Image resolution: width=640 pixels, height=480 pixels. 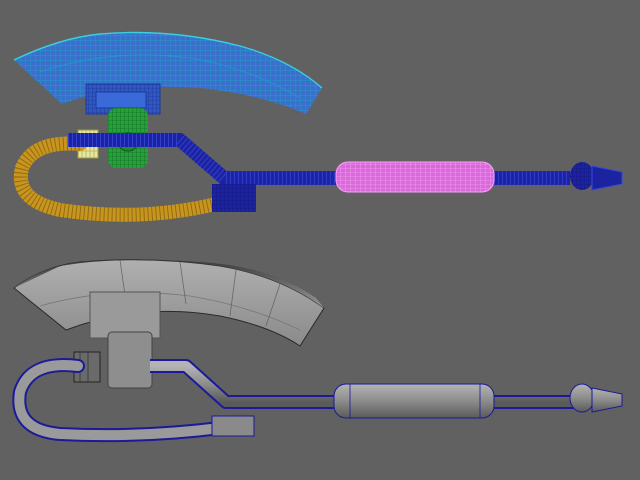 What do you see at coordinates (596, 176) in the screenshot?
I see `wire-tip` at bounding box center [596, 176].